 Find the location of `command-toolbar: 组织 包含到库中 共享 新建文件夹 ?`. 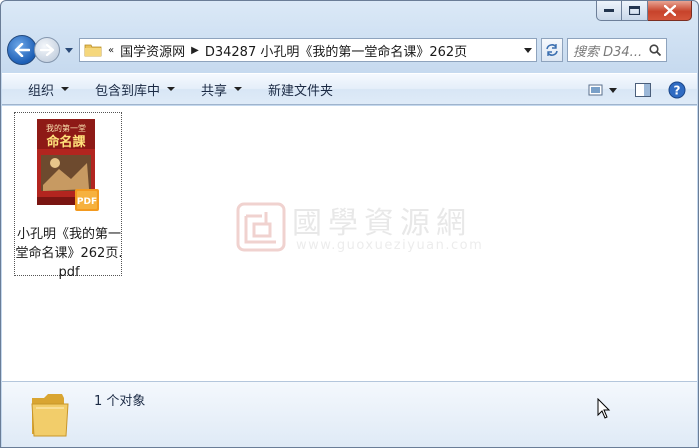

command-toolbar: 组织 包含到库中 共享 新建文件夹 ? is located at coordinates (349, 89).